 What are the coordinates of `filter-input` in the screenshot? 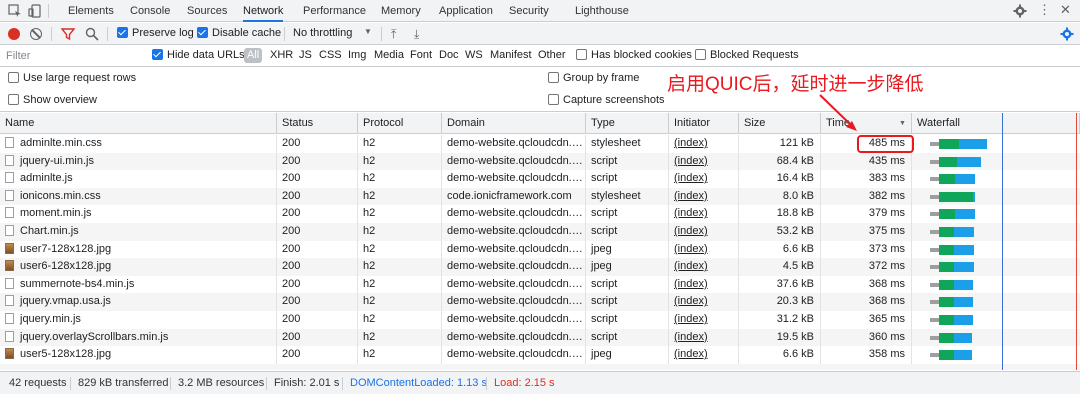 It's located at (70, 56).